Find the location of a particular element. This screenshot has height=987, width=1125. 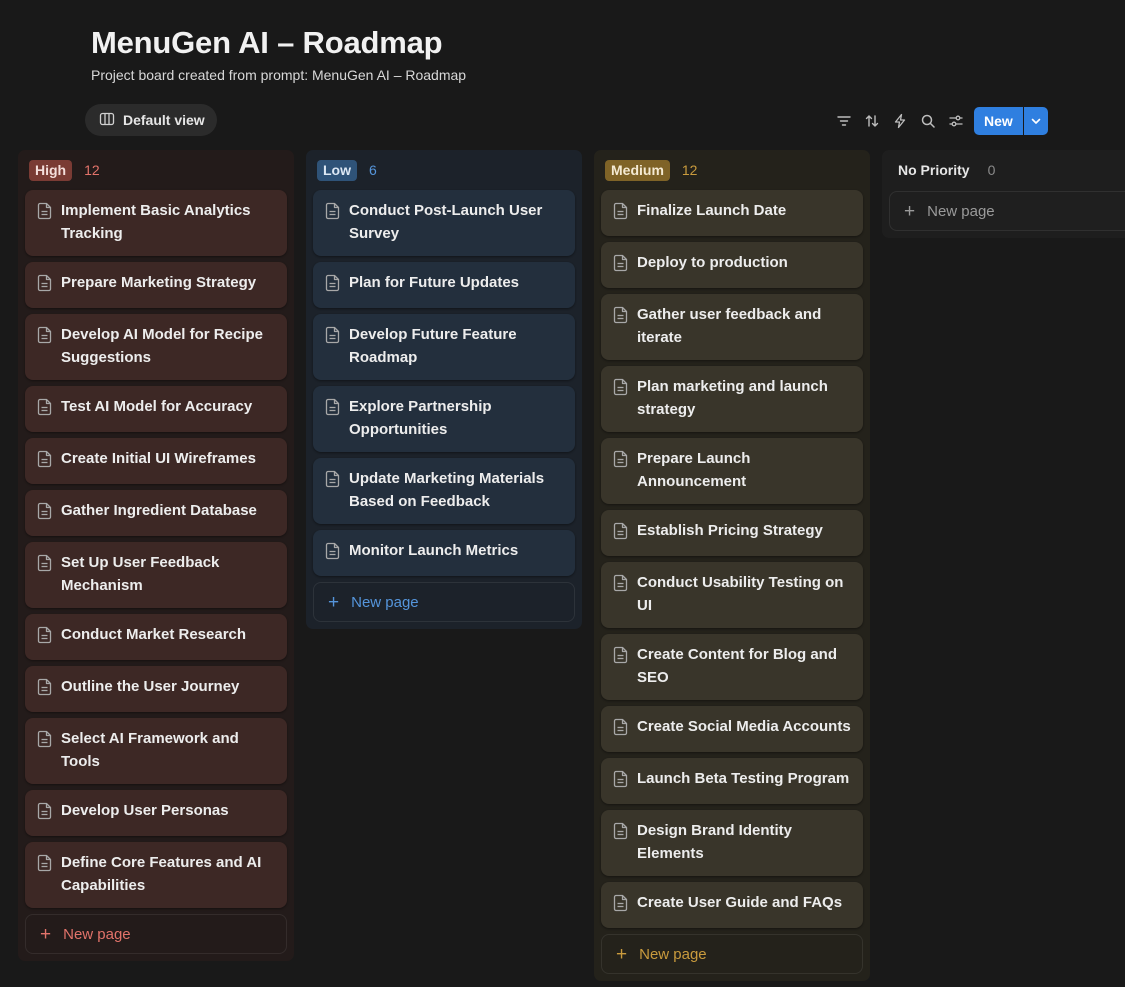

task-card: Prepare Launch Announcement is located at coordinates (732, 471).